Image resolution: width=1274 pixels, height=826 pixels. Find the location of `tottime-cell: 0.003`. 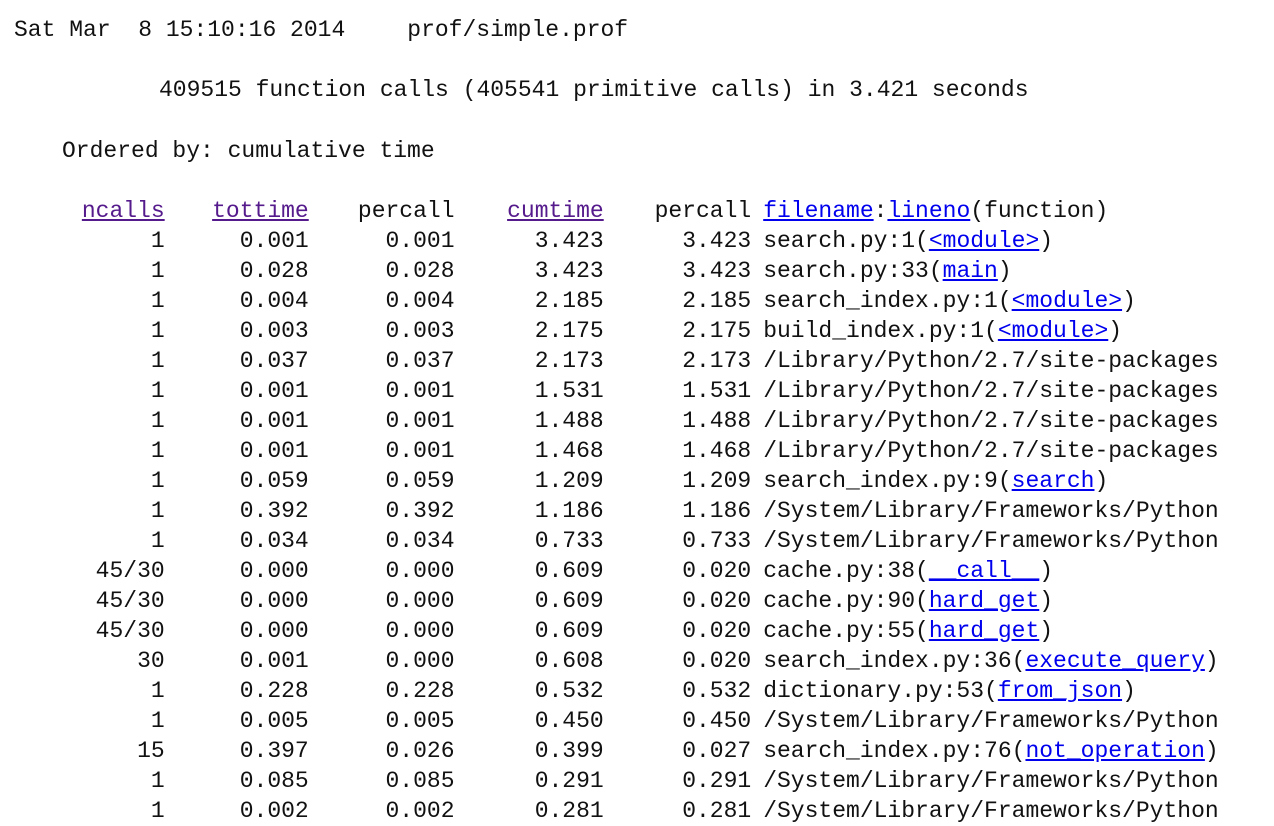

tottime-cell: 0.003 is located at coordinates (274, 331).